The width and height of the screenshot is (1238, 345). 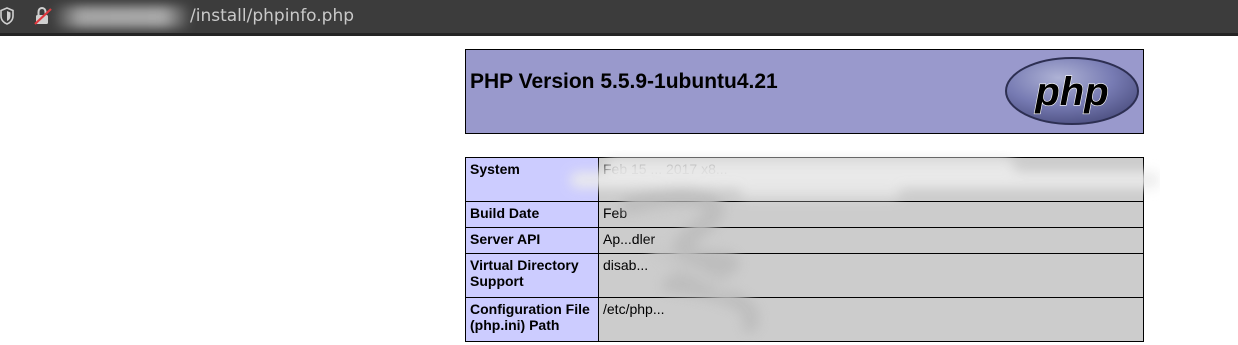 I want to click on php-logo-icon: php, so click(x=1072, y=91).